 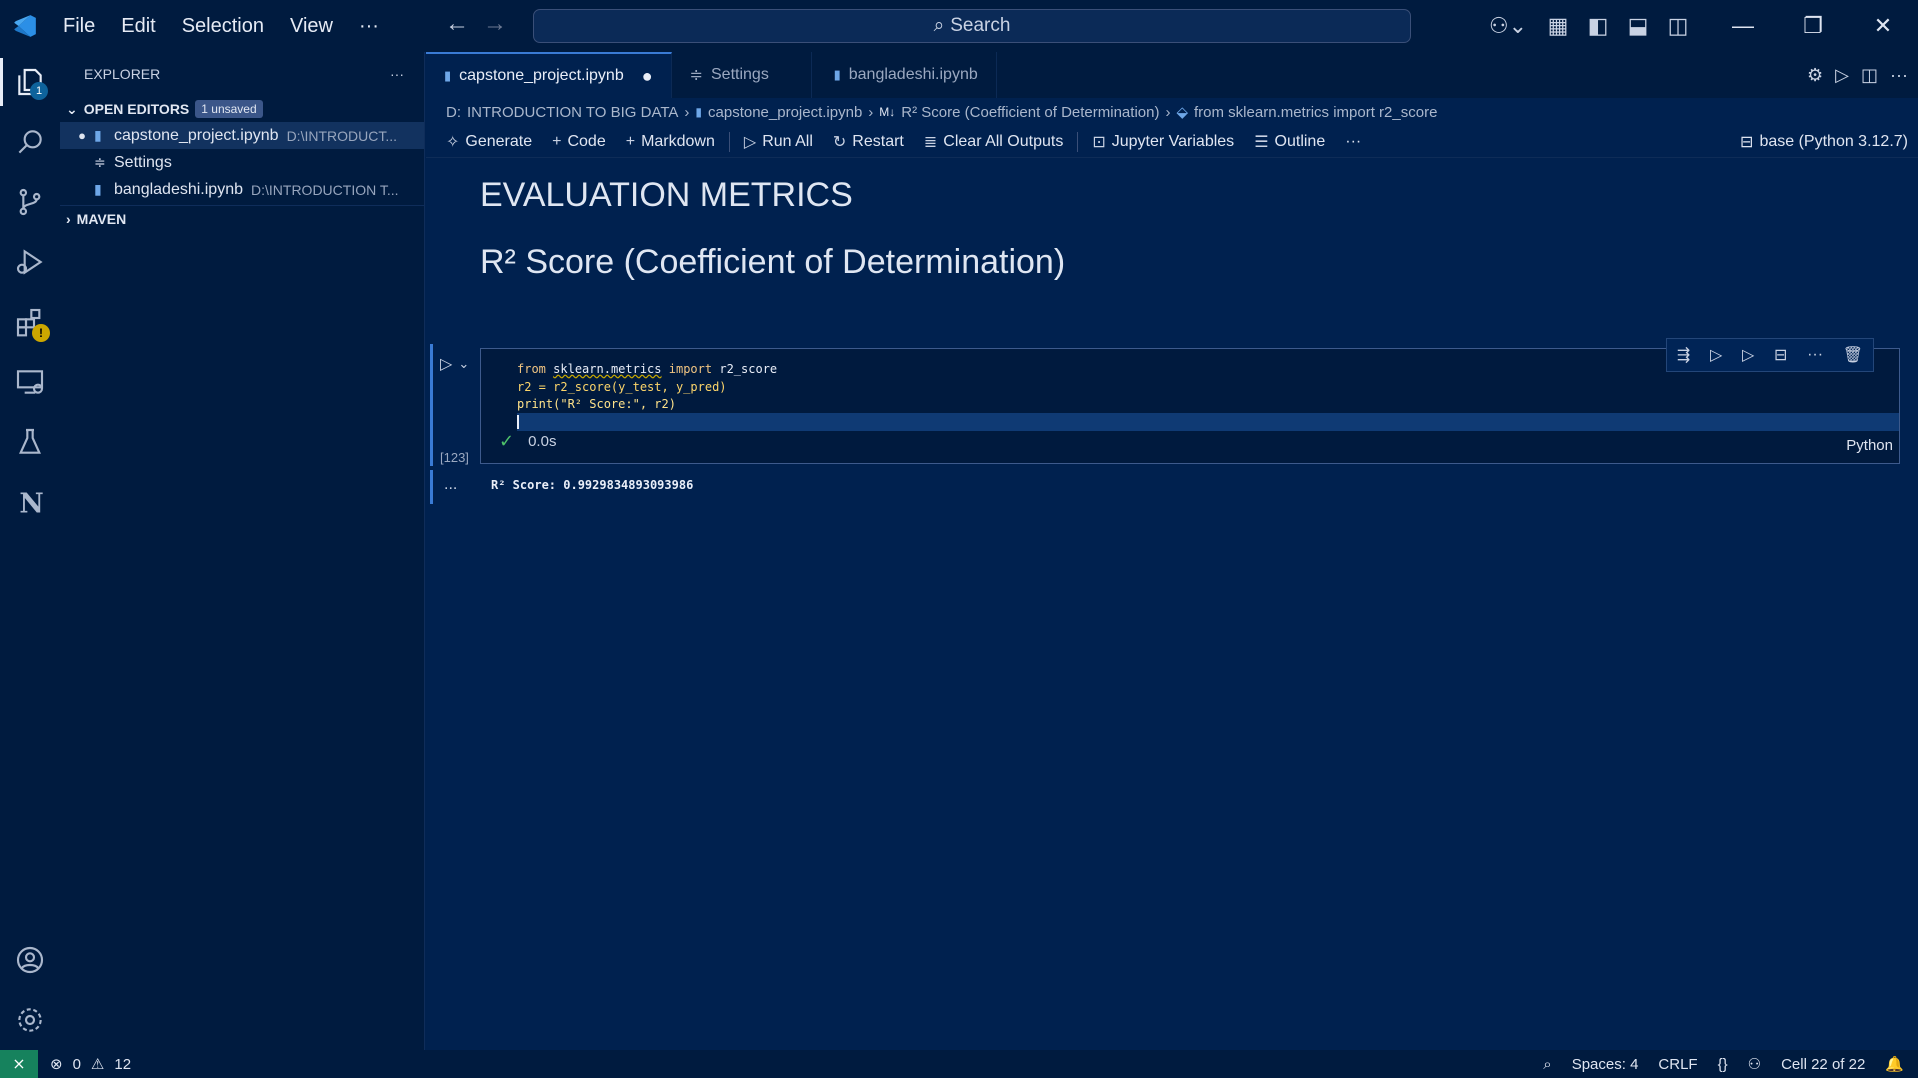 What do you see at coordinates (887, 112) in the screenshot?
I see `markdown-icon: M↓` at bounding box center [887, 112].